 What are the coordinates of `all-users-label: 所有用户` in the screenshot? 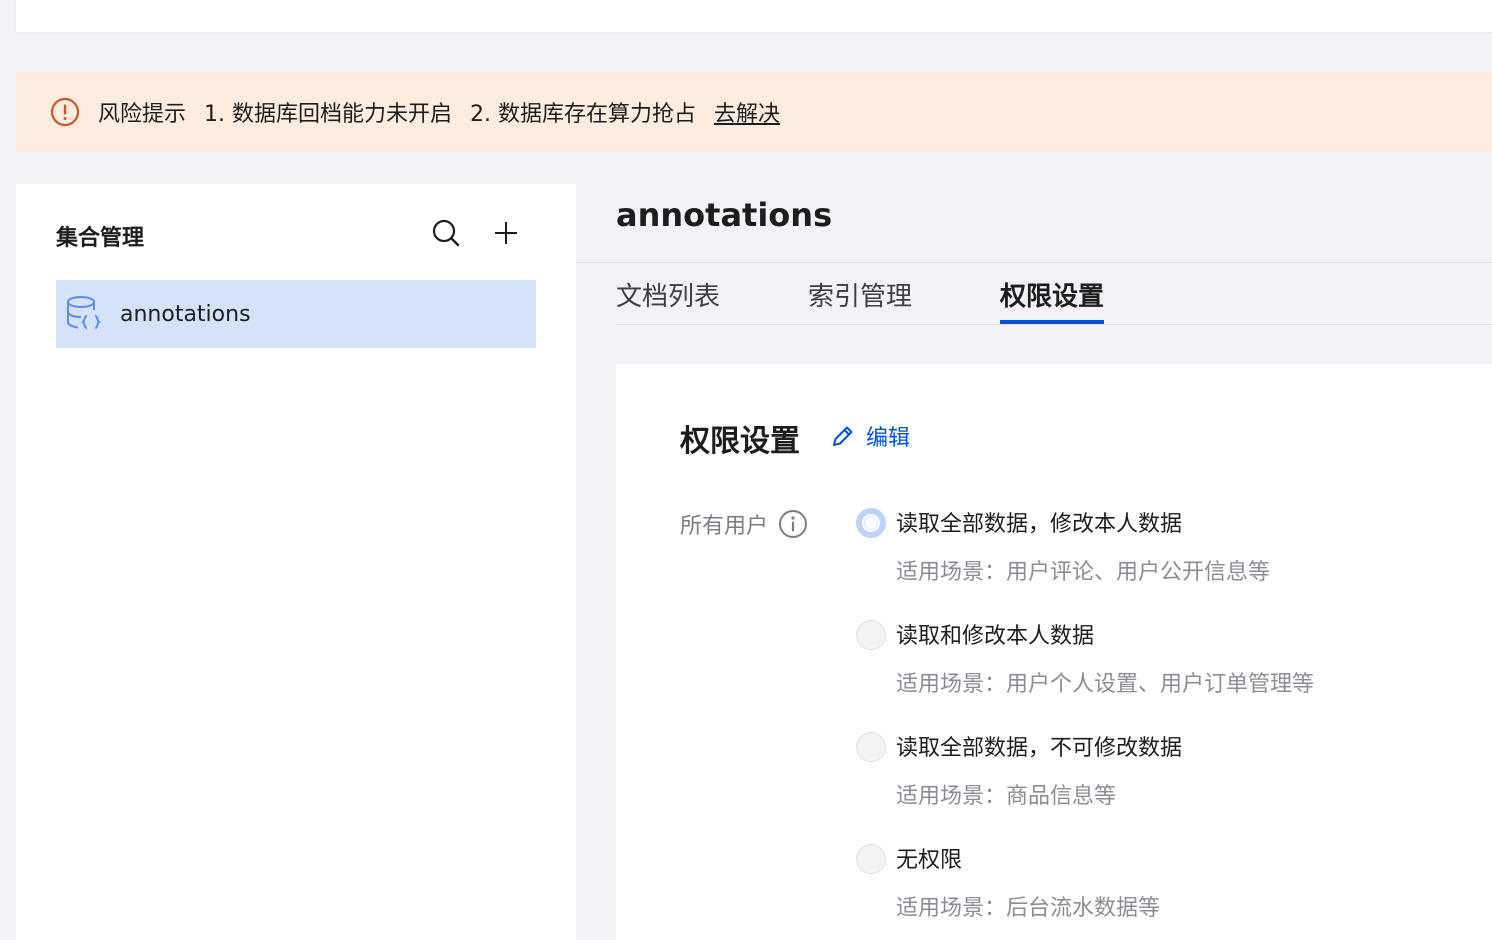 It's located at (744, 524).